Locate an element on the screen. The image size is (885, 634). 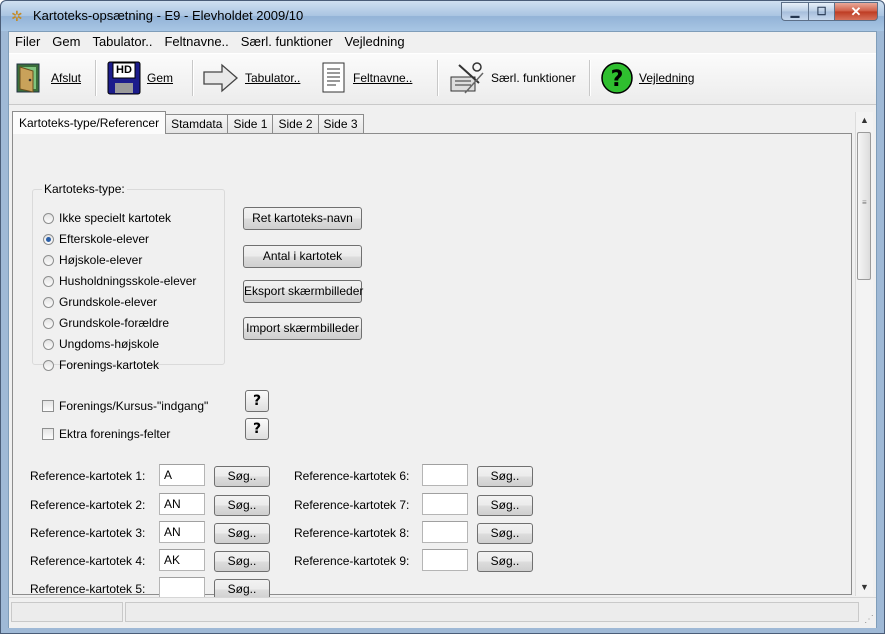
help-question-icon: ? is located at coordinates (617, 78).